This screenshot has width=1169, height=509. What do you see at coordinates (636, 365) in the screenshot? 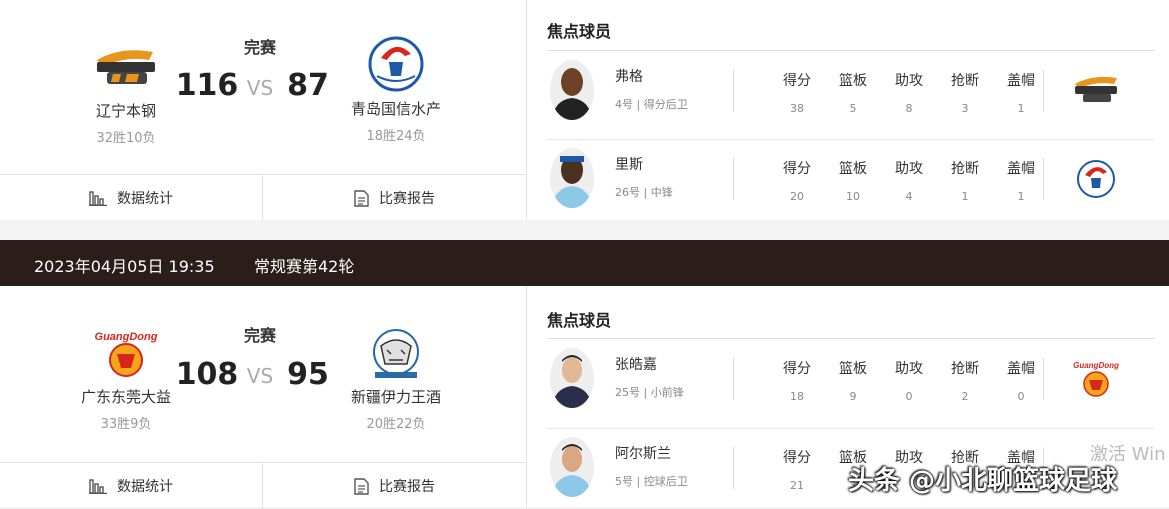
I see `player-name: 张皓嘉` at bounding box center [636, 365].